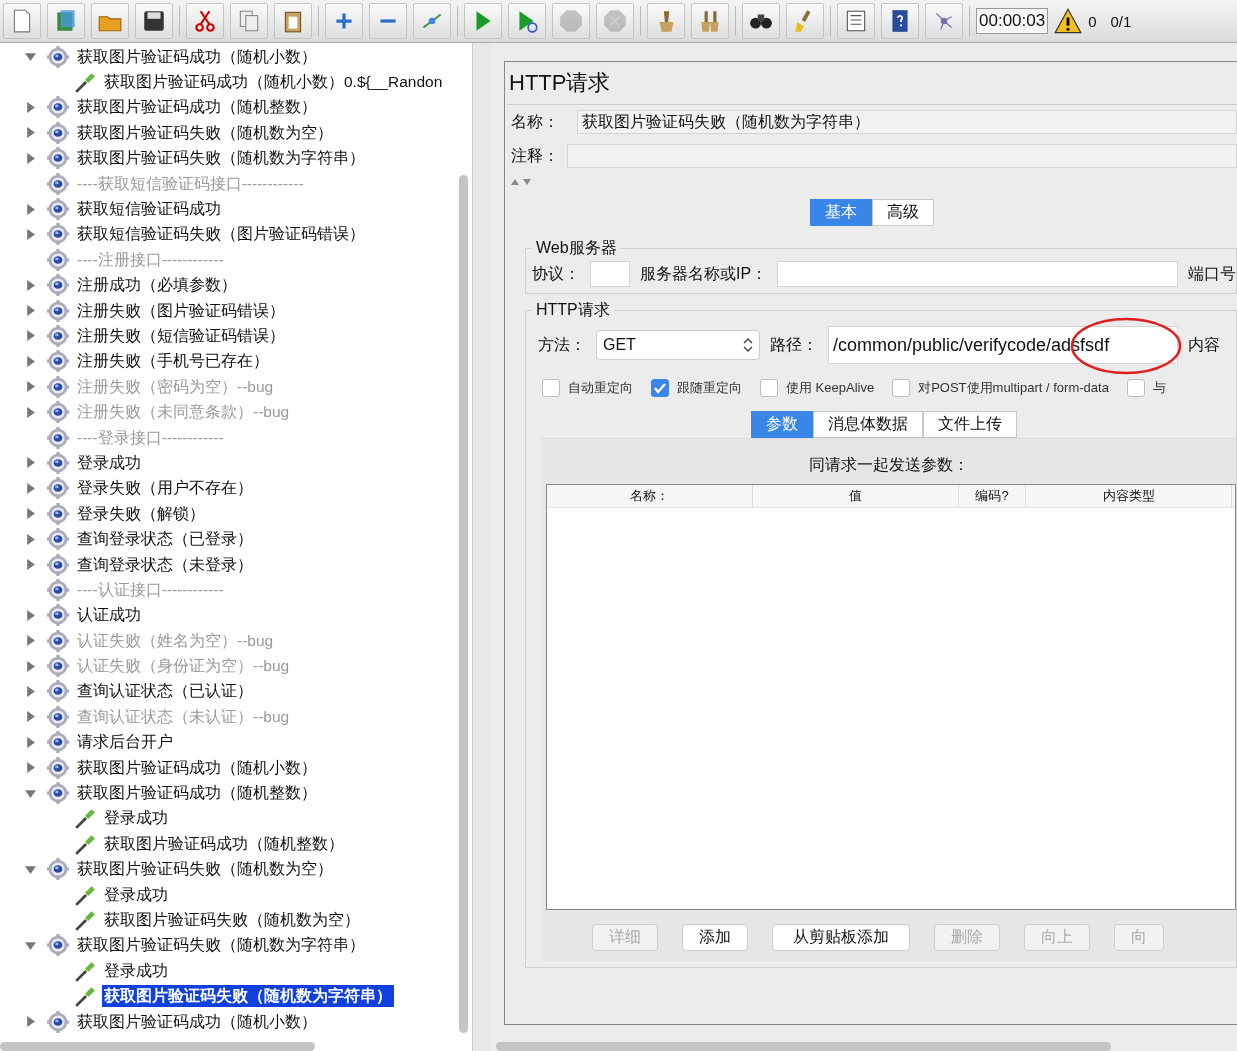 This screenshot has height=1051, width=1237. Describe the element at coordinates (173, 361) in the screenshot. I see `tree-node: 注册失败（手机号已存在）` at that location.